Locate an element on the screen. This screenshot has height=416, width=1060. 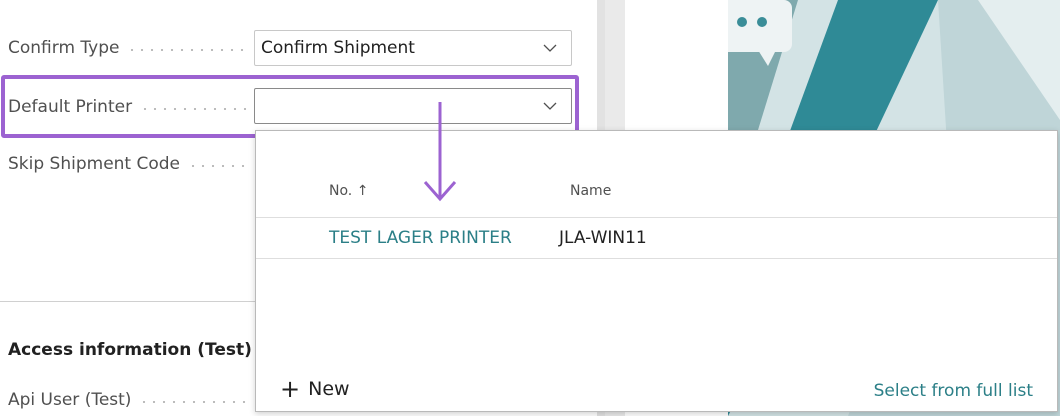
field-confirm-type: Confirm Type is located at coordinates (128, 48).